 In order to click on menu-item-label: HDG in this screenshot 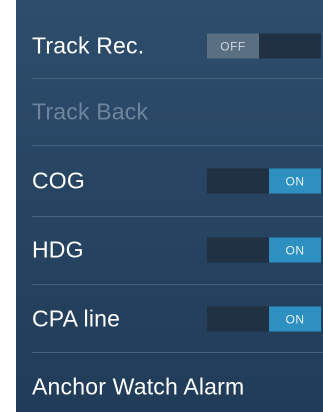, I will do `click(58, 249)`.